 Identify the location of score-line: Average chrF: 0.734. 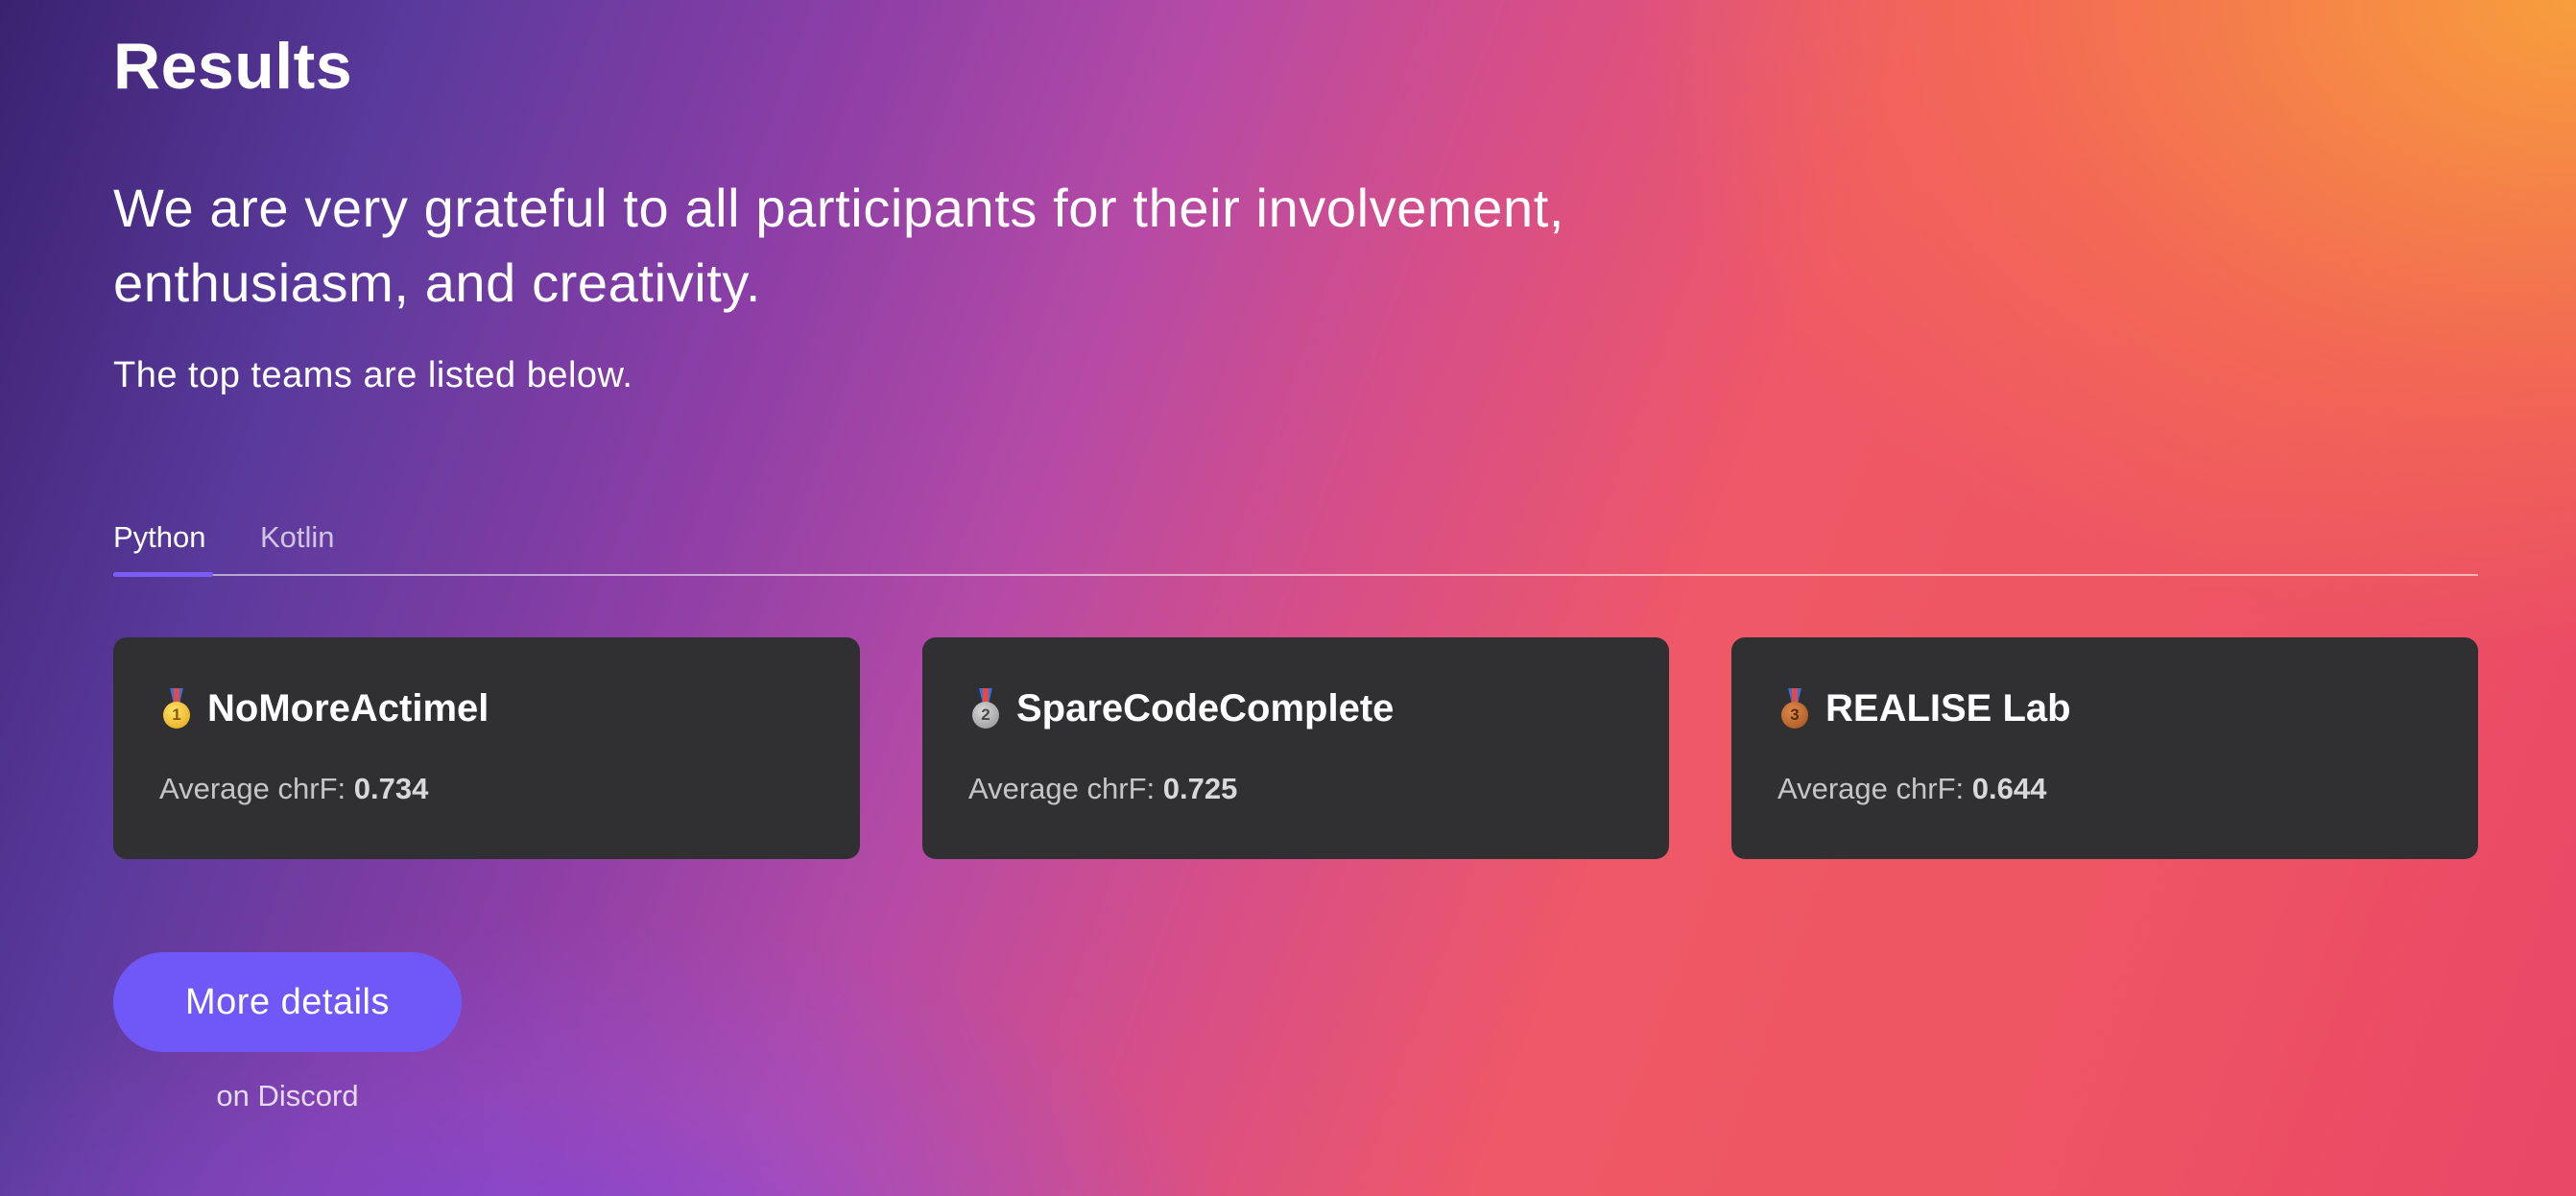
(293, 789).